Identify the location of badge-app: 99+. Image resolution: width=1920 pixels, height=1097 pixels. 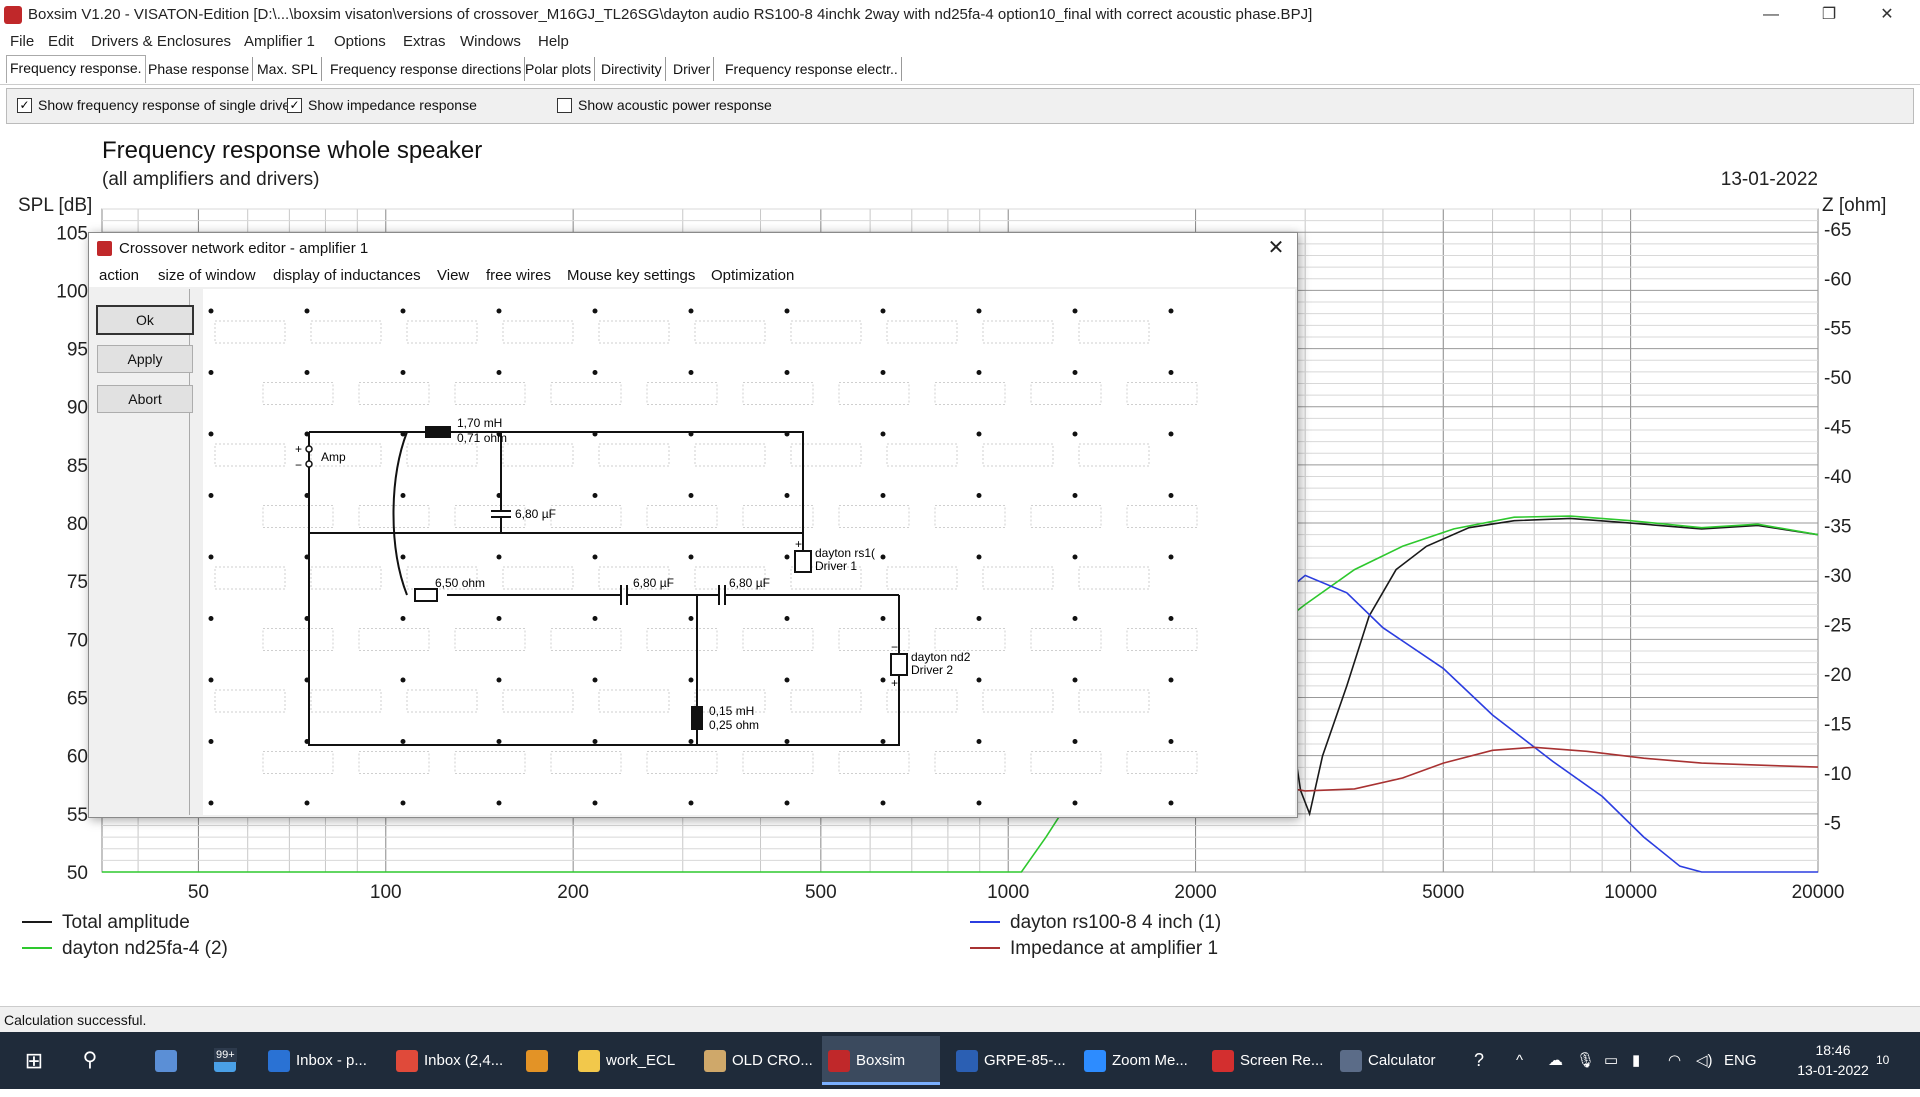
(234, 1060).